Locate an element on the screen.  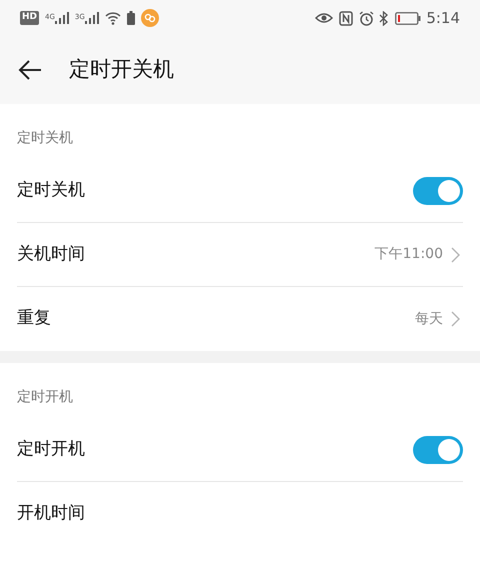
battery-low-icon is located at coordinates (408, 18).